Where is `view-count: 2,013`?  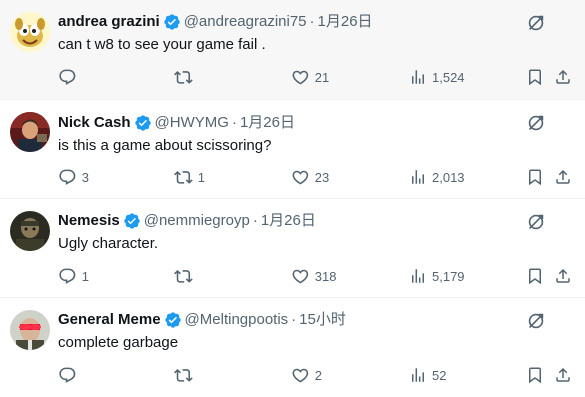 view-count: 2,013 is located at coordinates (448, 177).